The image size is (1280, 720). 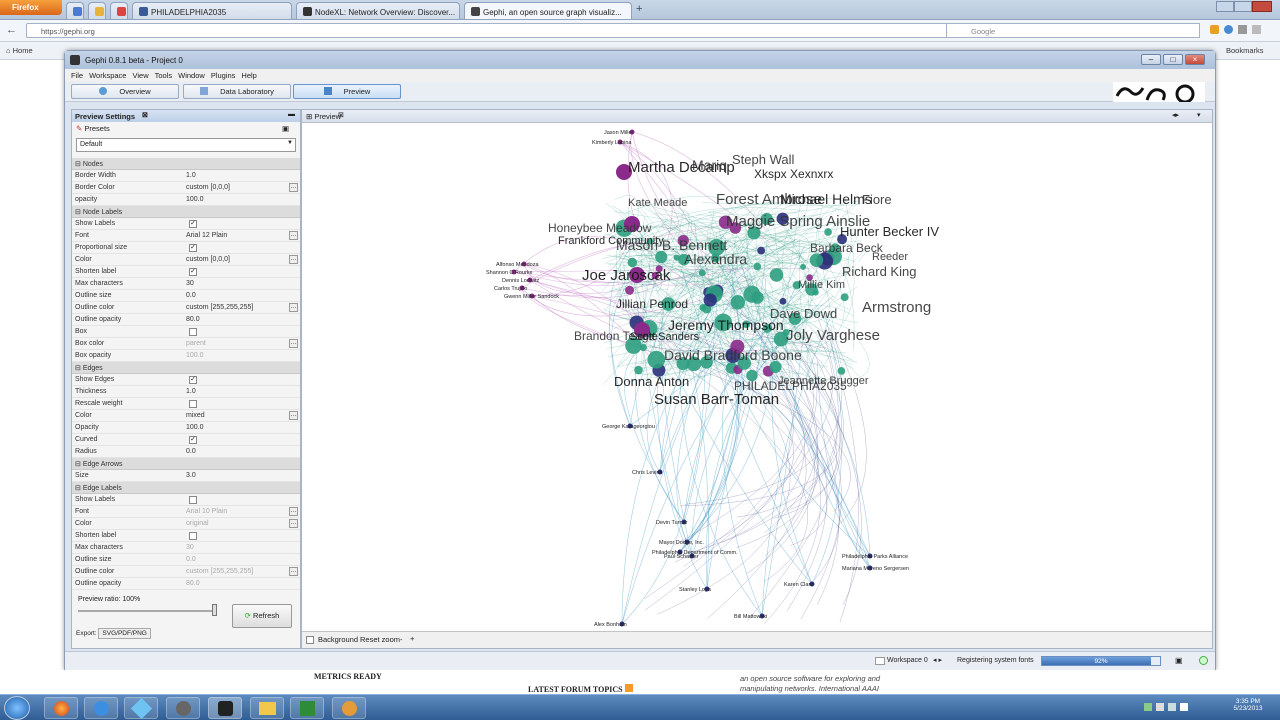 What do you see at coordinates (61, 708) in the screenshot?
I see `taskbar-firefox` at bounding box center [61, 708].